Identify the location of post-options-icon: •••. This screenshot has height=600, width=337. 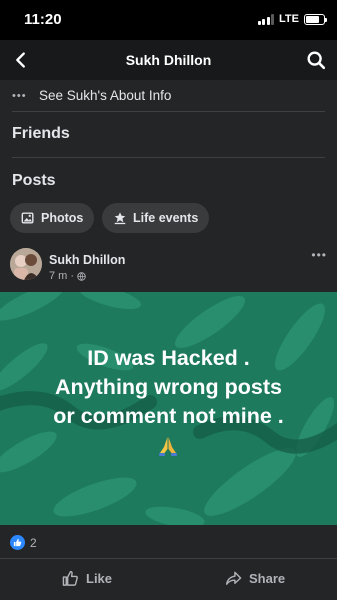
(319, 255).